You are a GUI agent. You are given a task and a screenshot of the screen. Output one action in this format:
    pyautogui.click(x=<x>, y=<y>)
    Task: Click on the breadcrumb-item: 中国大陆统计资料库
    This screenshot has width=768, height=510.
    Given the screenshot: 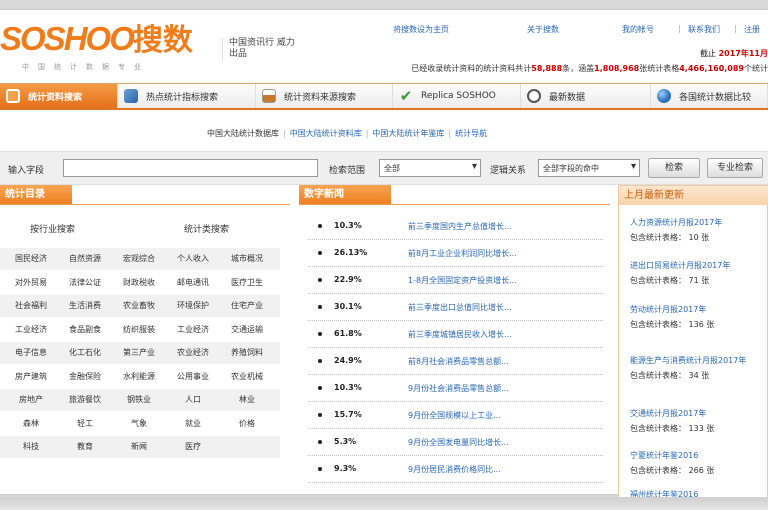 What is the action you would take?
    pyautogui.click(x=326, y=133)
    